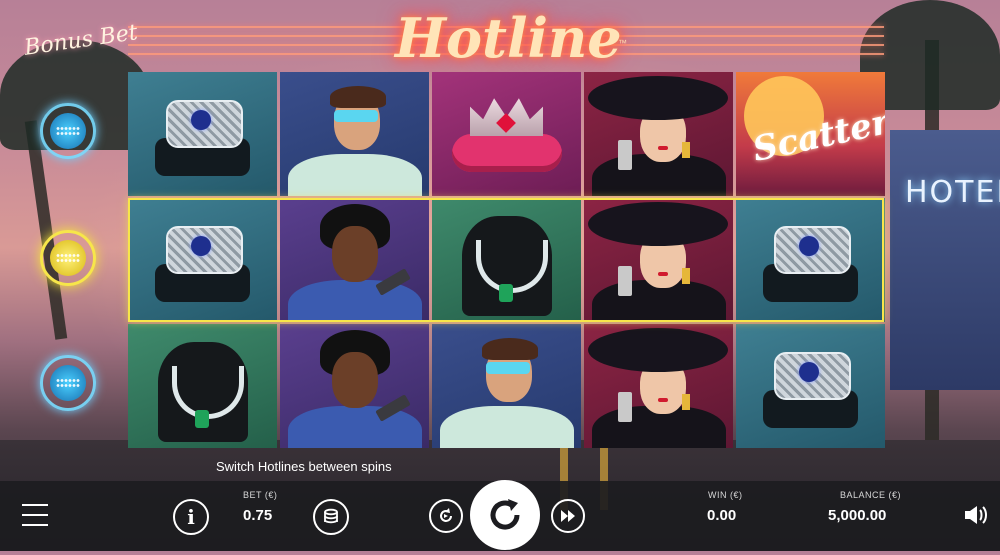 The width and height of the screenshot is (1000, 555). I want to click on win-value: 0.00, so click(722, 515).